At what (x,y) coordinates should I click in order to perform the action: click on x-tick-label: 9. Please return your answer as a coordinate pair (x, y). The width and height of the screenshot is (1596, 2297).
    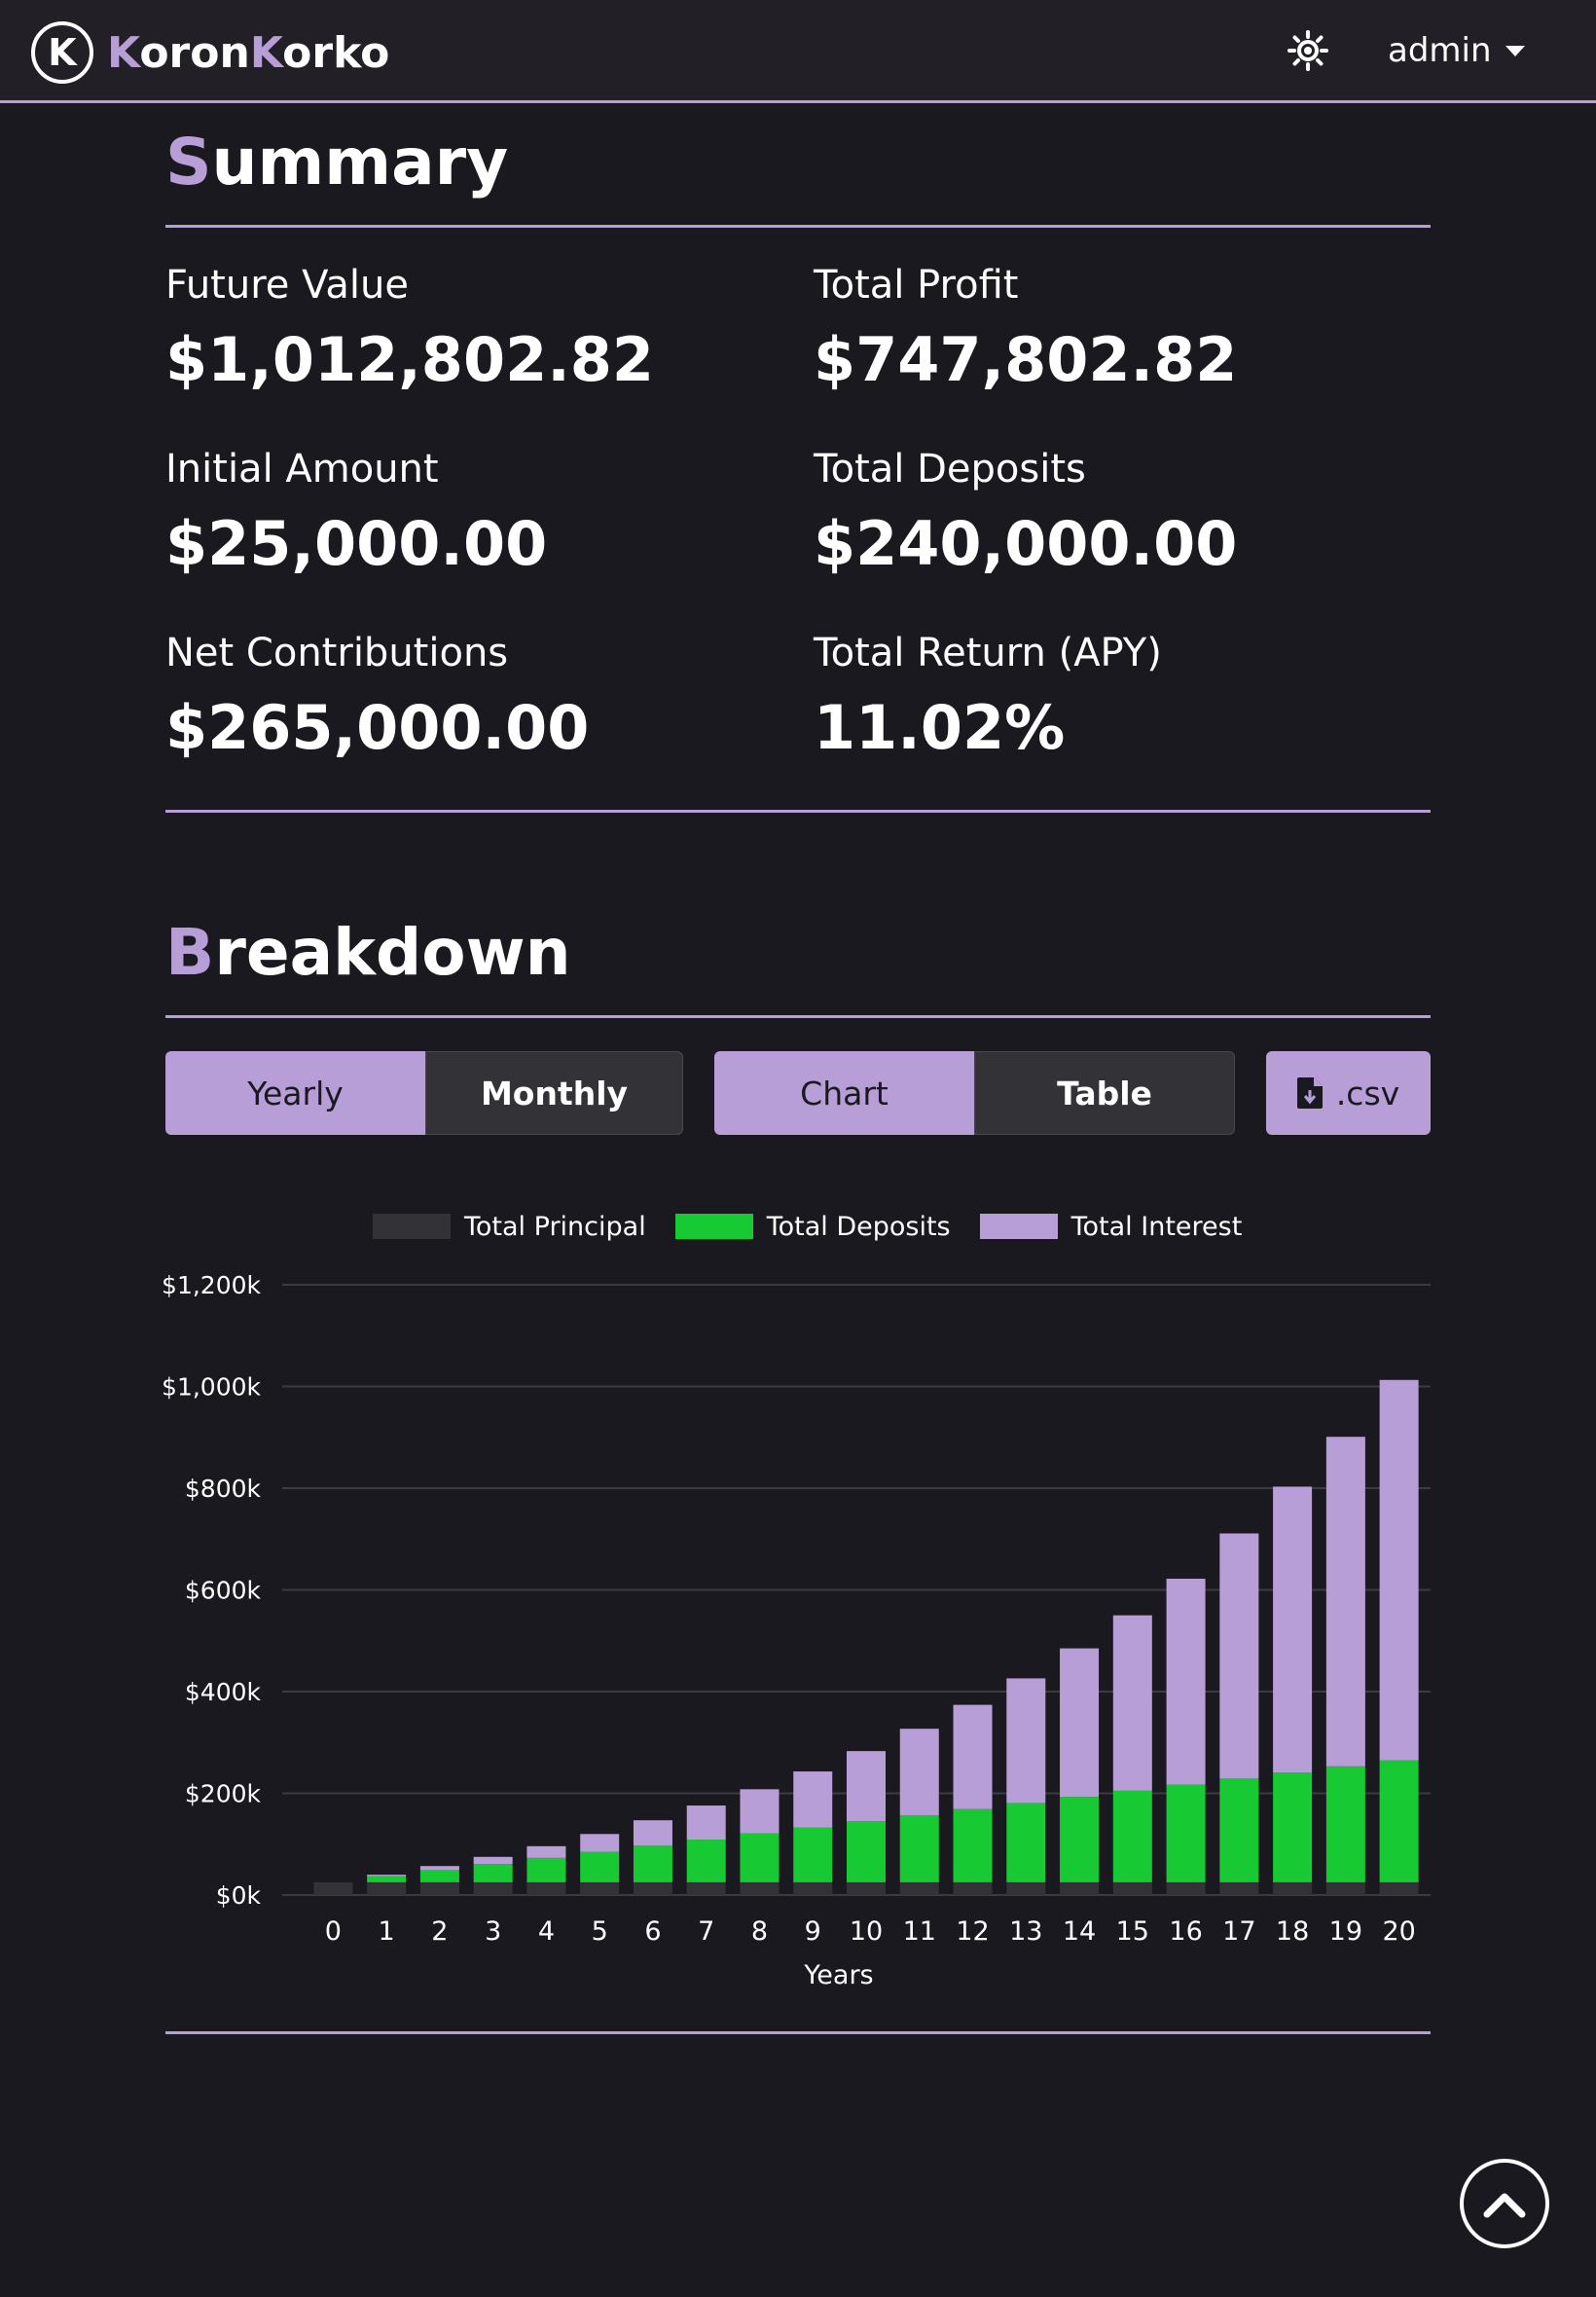
    Looking at the image, I should click on (813, 1932).